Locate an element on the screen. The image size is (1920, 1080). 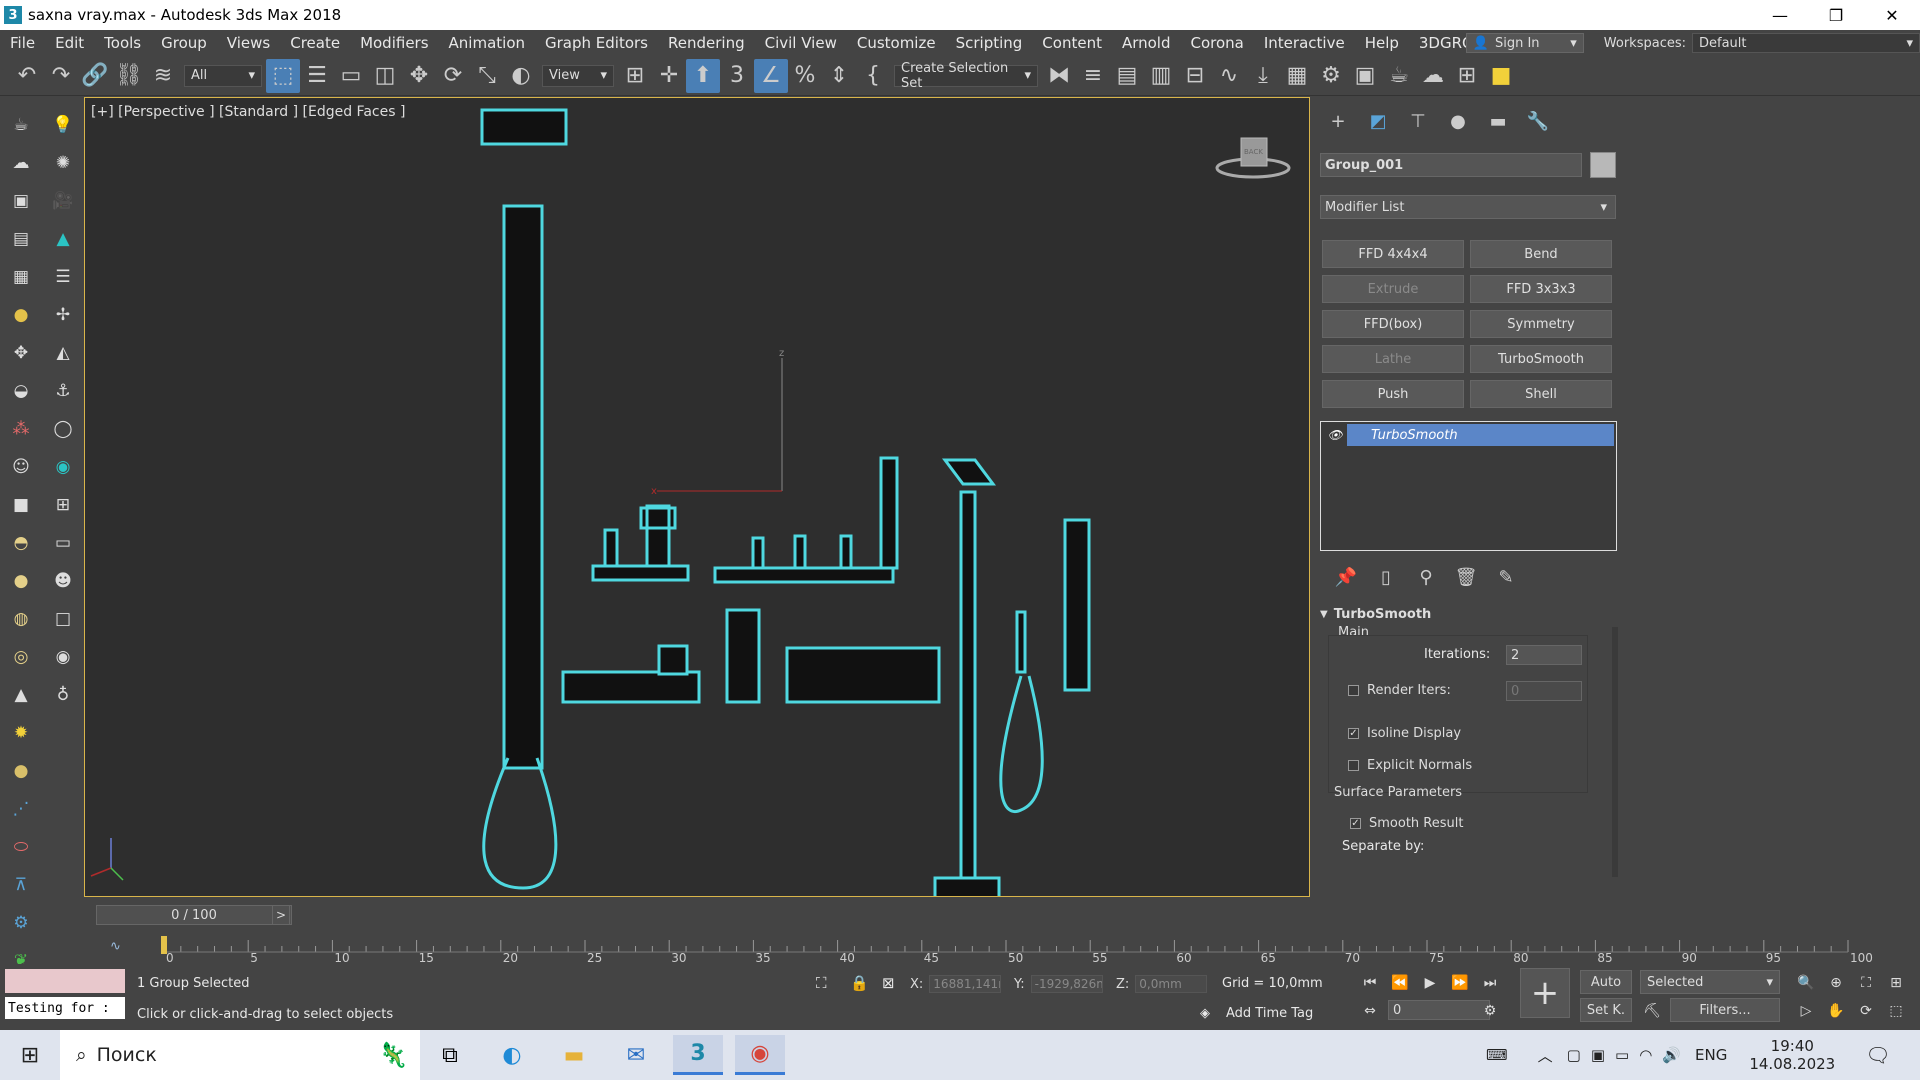
menu-customize: Customize is located at coordinates (896, 43).